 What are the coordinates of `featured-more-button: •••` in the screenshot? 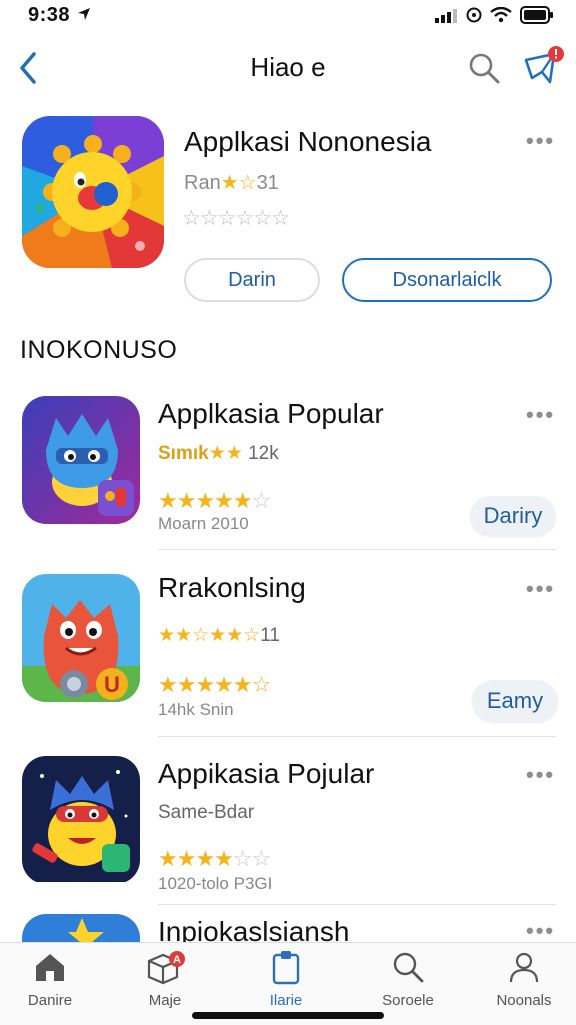 It's located at (540, 141).